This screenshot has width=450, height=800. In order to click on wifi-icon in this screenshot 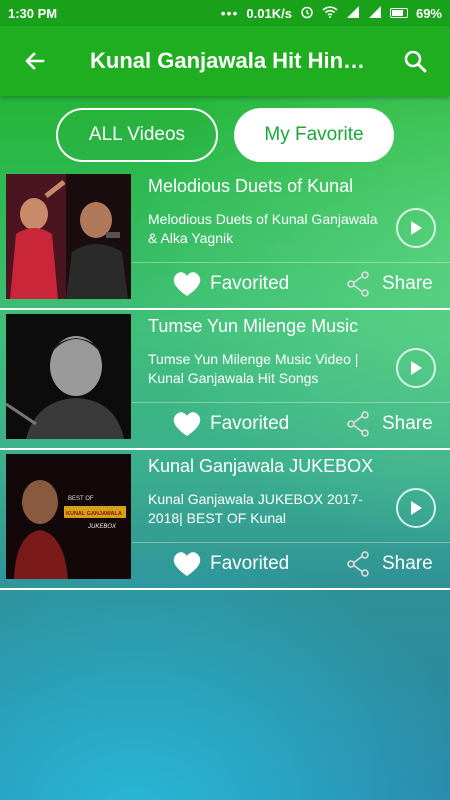, I will do `click(330, 13)`.